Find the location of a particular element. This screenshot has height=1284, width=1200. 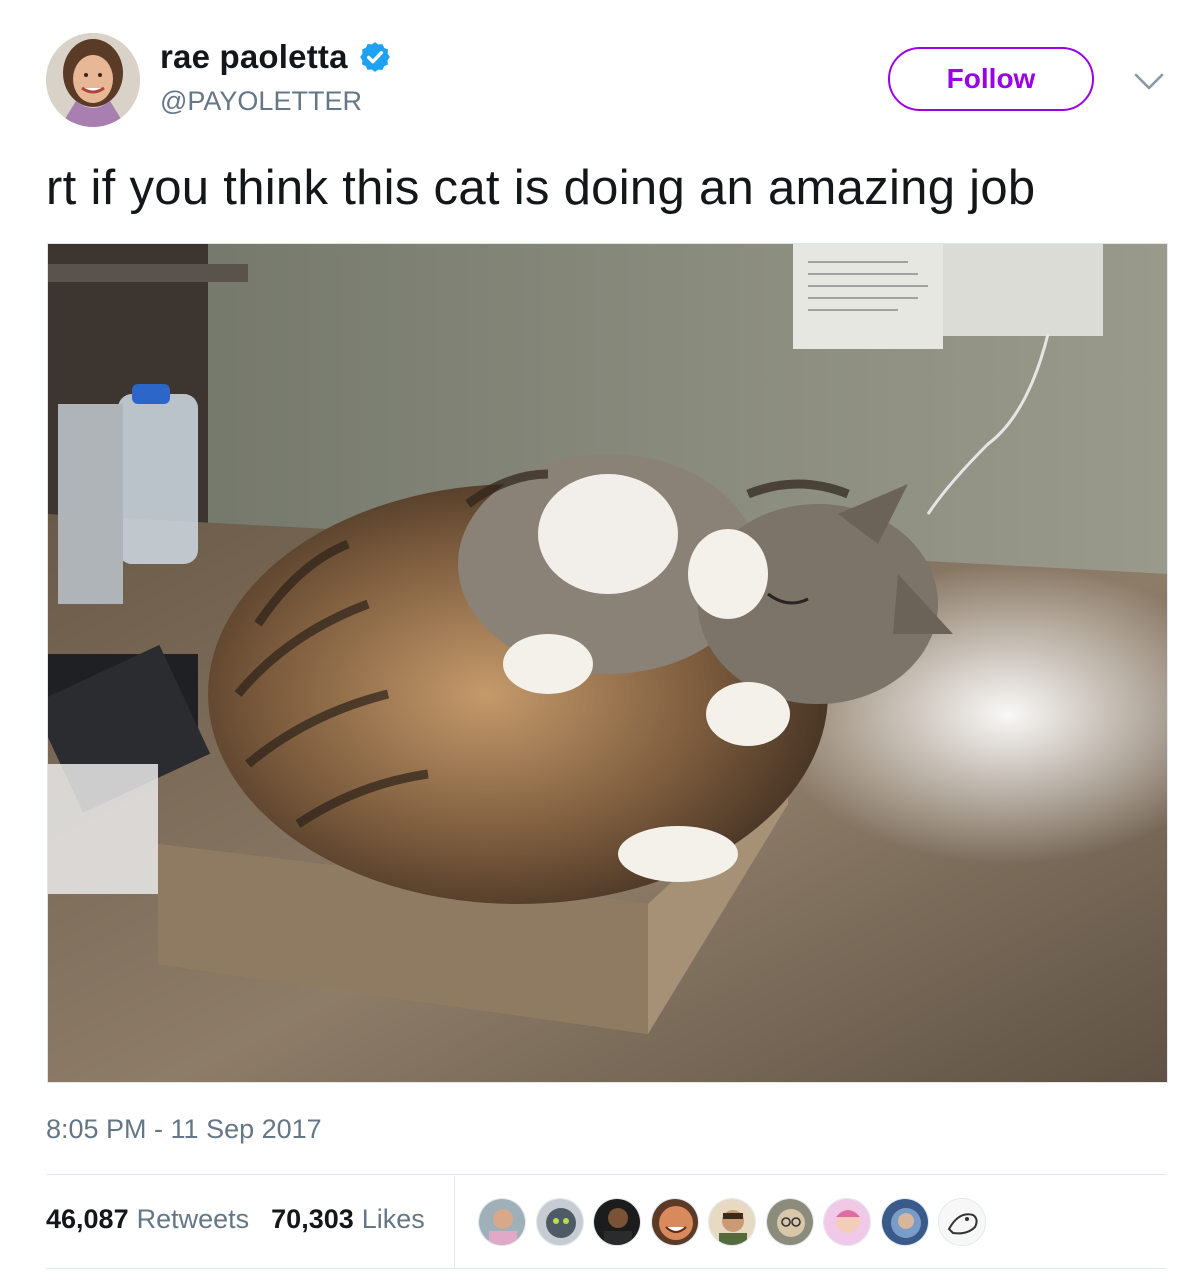

stats-divider is located at coordinates (454, 1222).